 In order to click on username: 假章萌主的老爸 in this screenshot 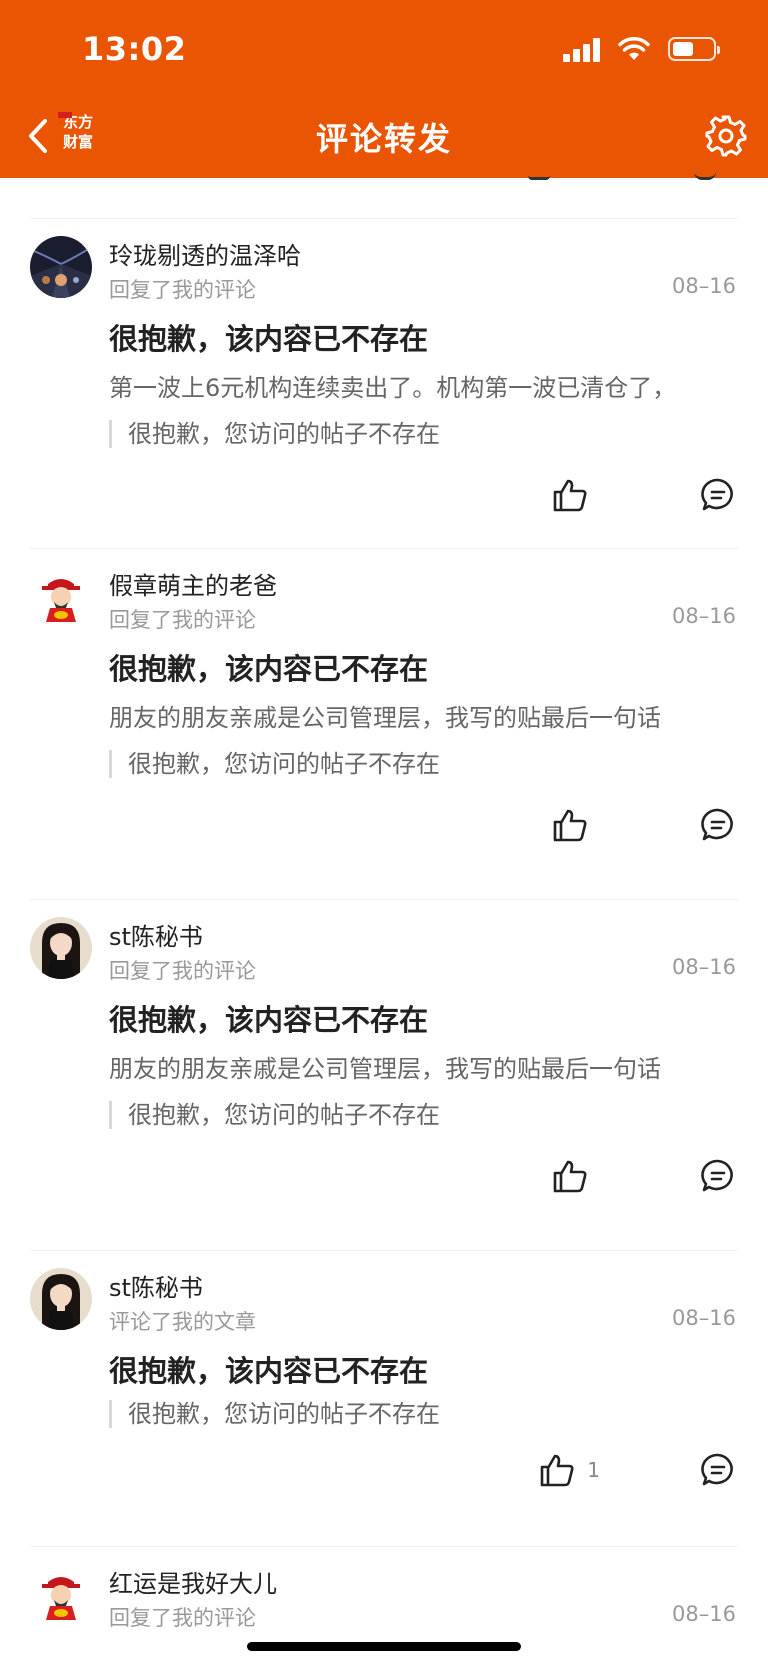, I will do `click(193, 583)`.